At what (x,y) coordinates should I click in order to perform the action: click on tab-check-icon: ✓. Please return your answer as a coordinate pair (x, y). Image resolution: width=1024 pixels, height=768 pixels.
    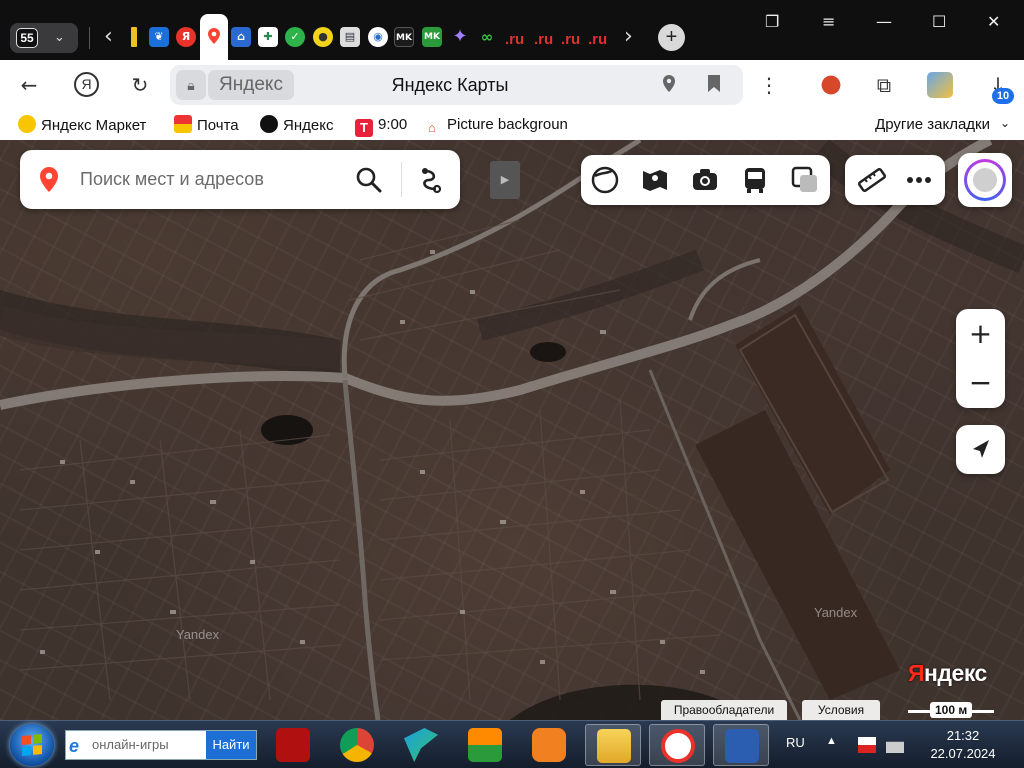
    Looking at the image, I should click on (295, 37).